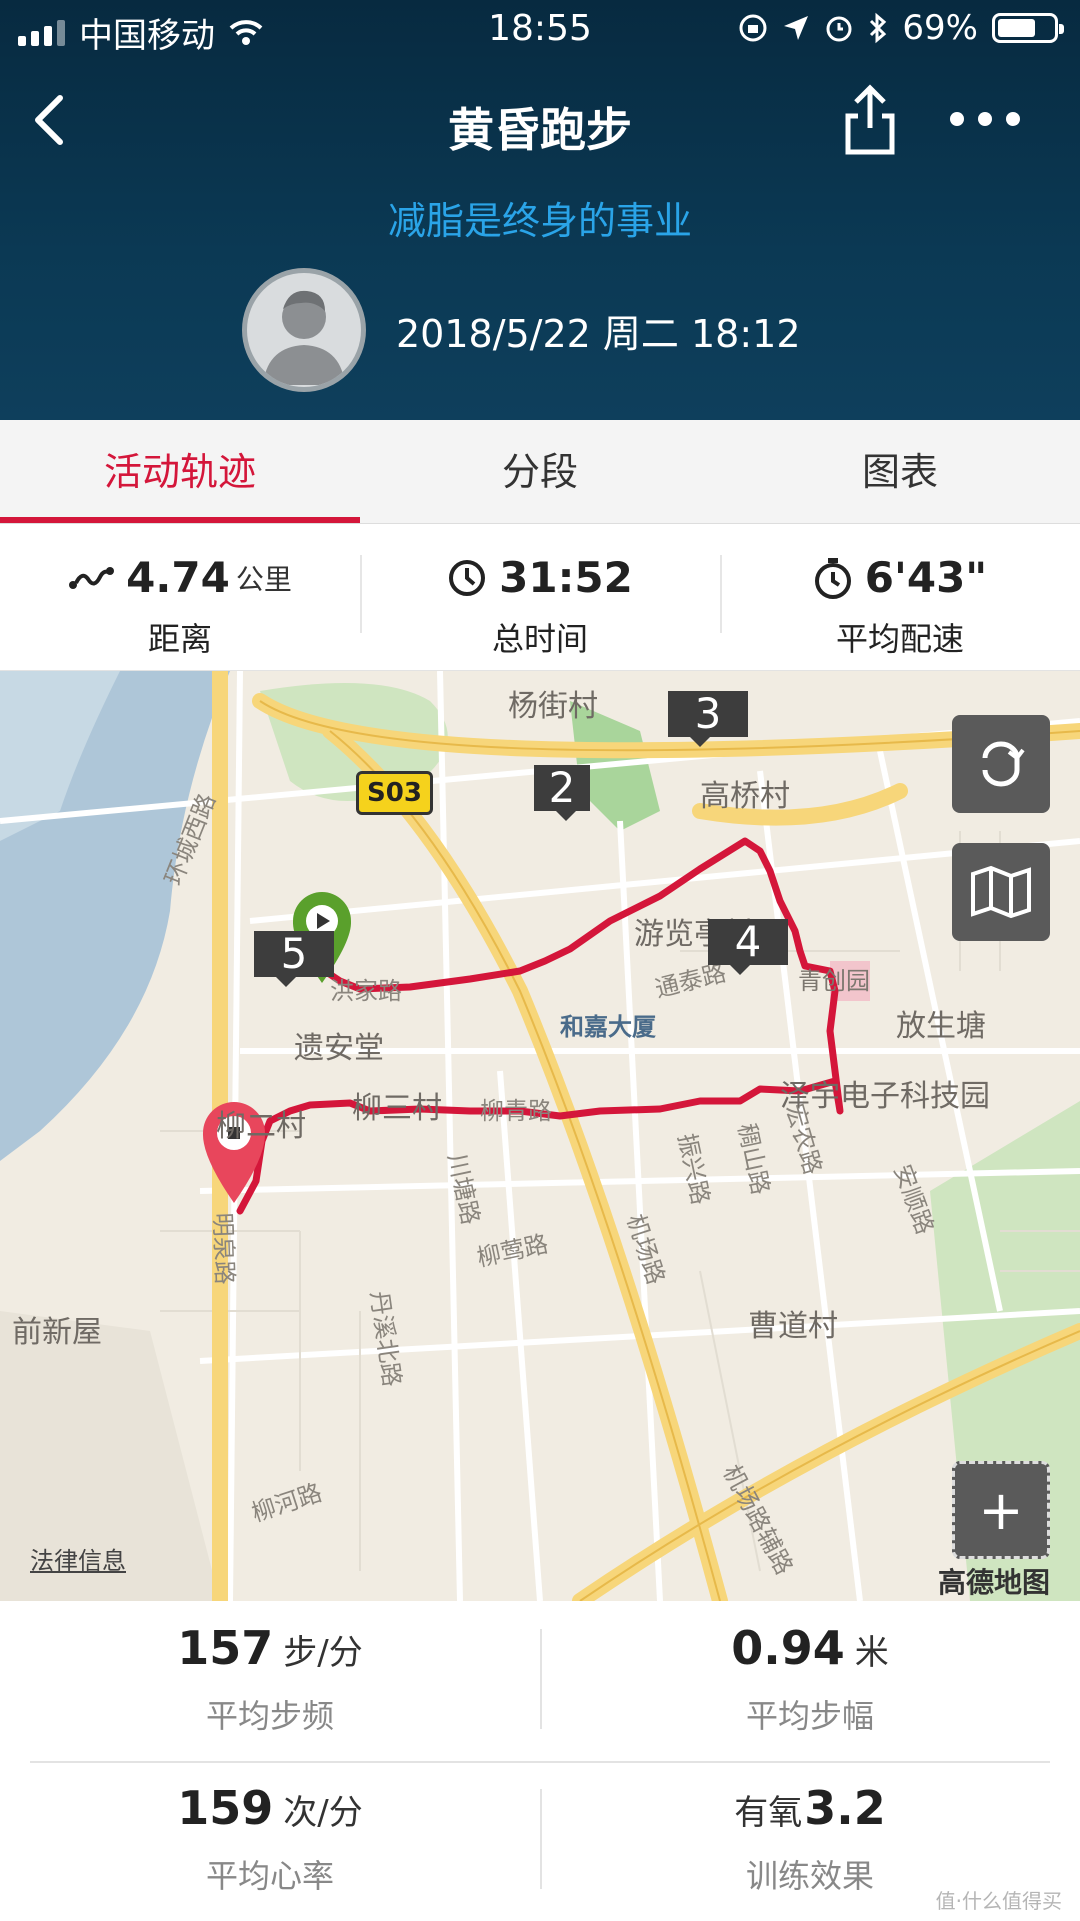  What do you see at coordinates (1001, 1510) in the screenshot?
I see `zoom-in-button: +` at bounding box center [1001, 1510].